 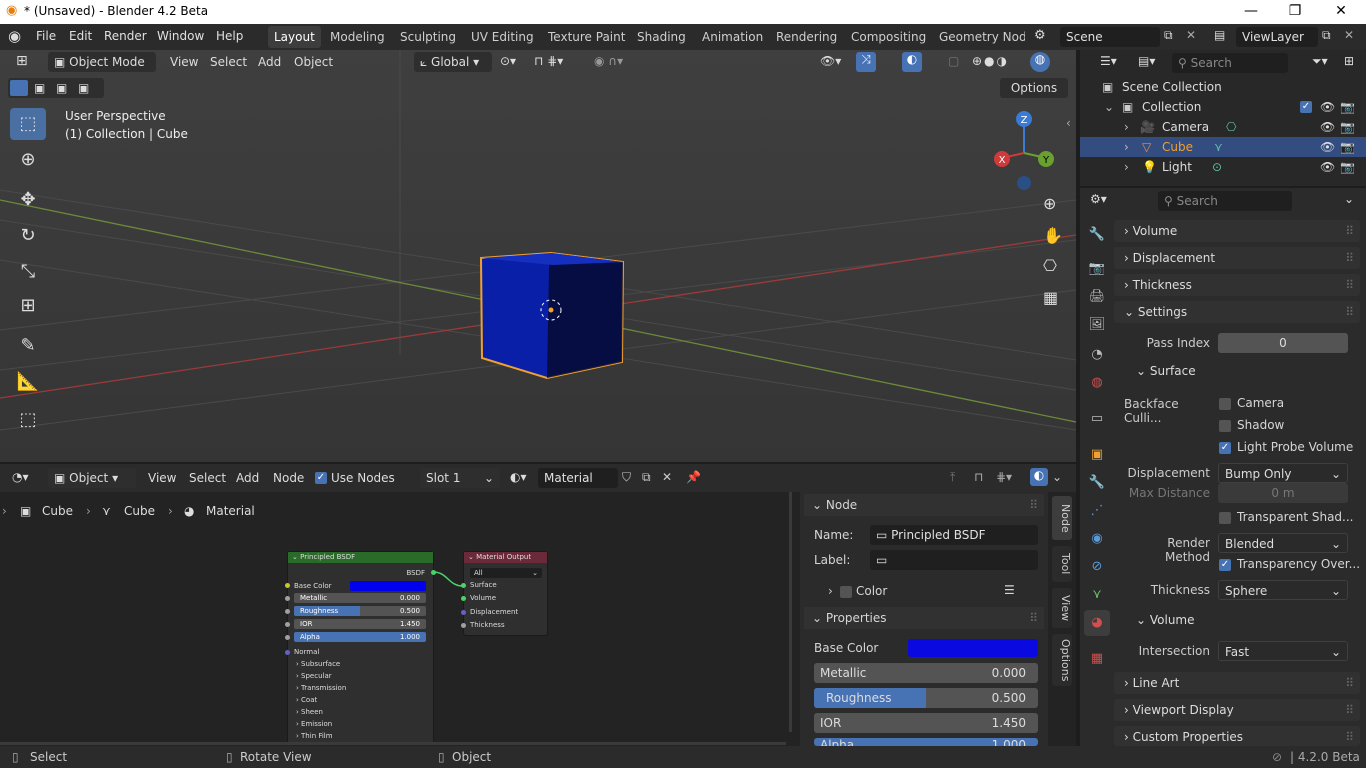 I want to click on viewport-menu-view: View, so click(x=184, y=62).